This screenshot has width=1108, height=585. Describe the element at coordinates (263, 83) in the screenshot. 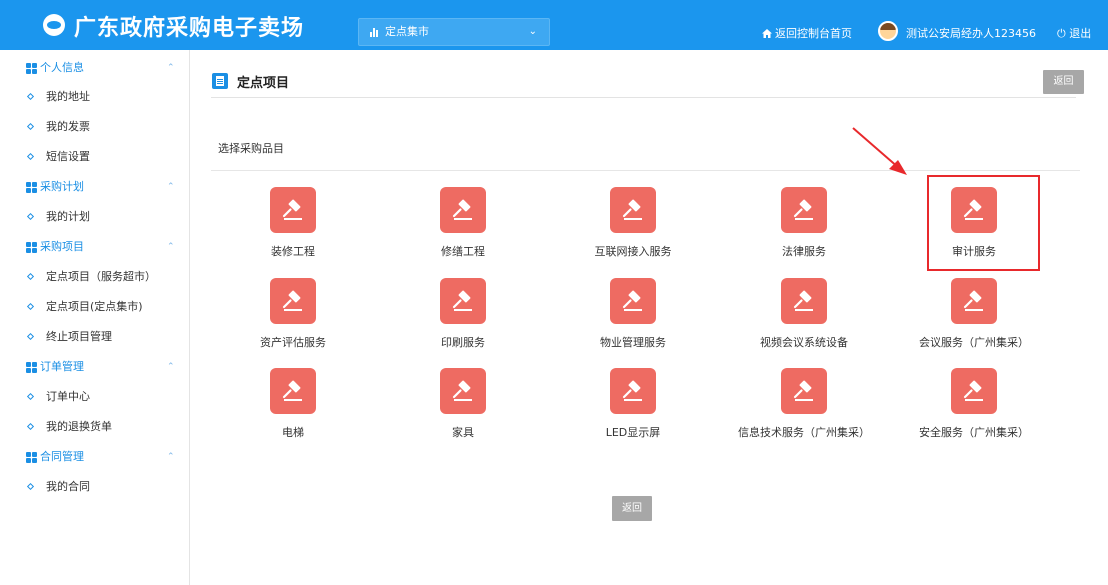

I see `page-title: 定点项目` at that location.